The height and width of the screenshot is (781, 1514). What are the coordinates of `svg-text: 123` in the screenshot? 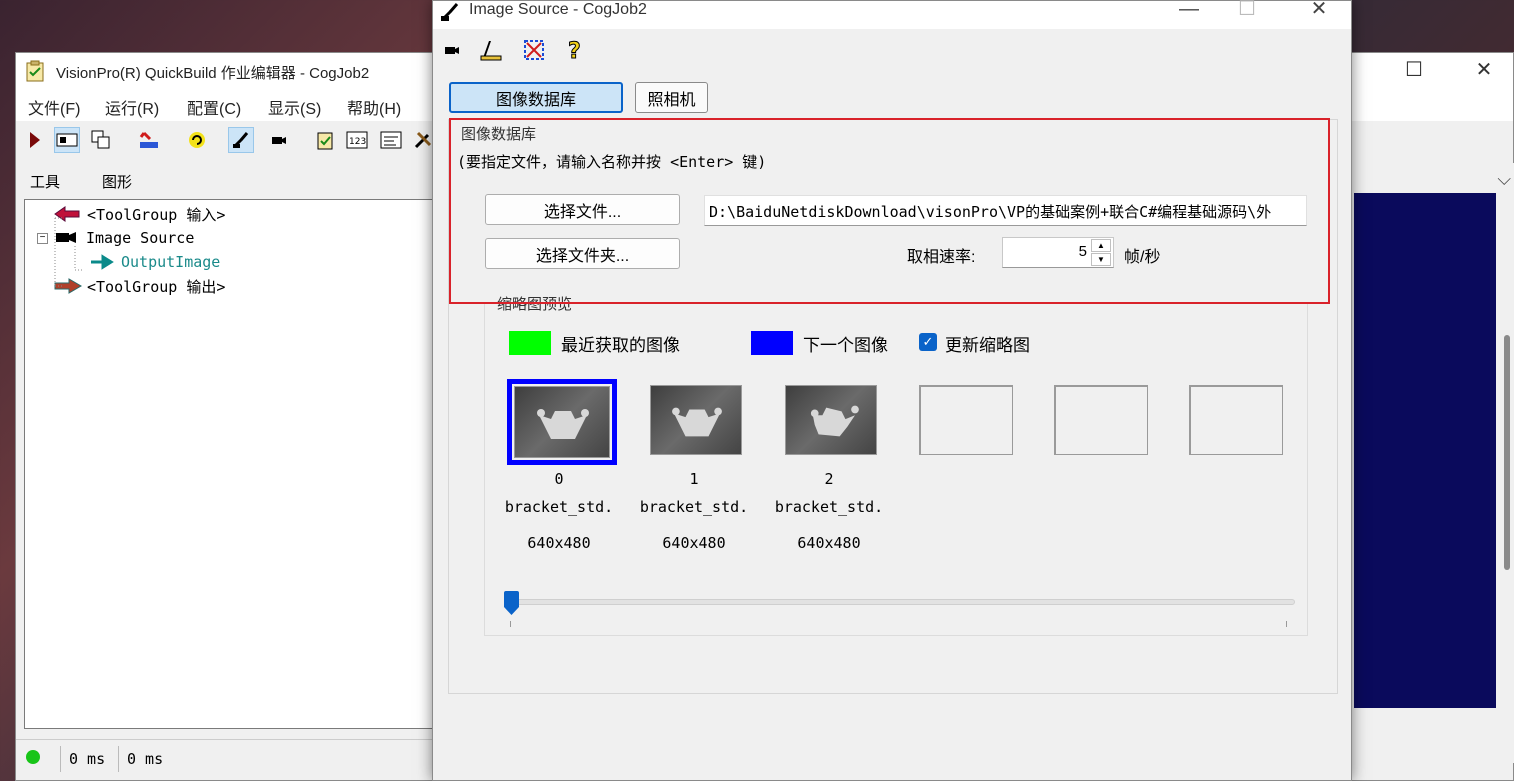 It's located at (357, 142).